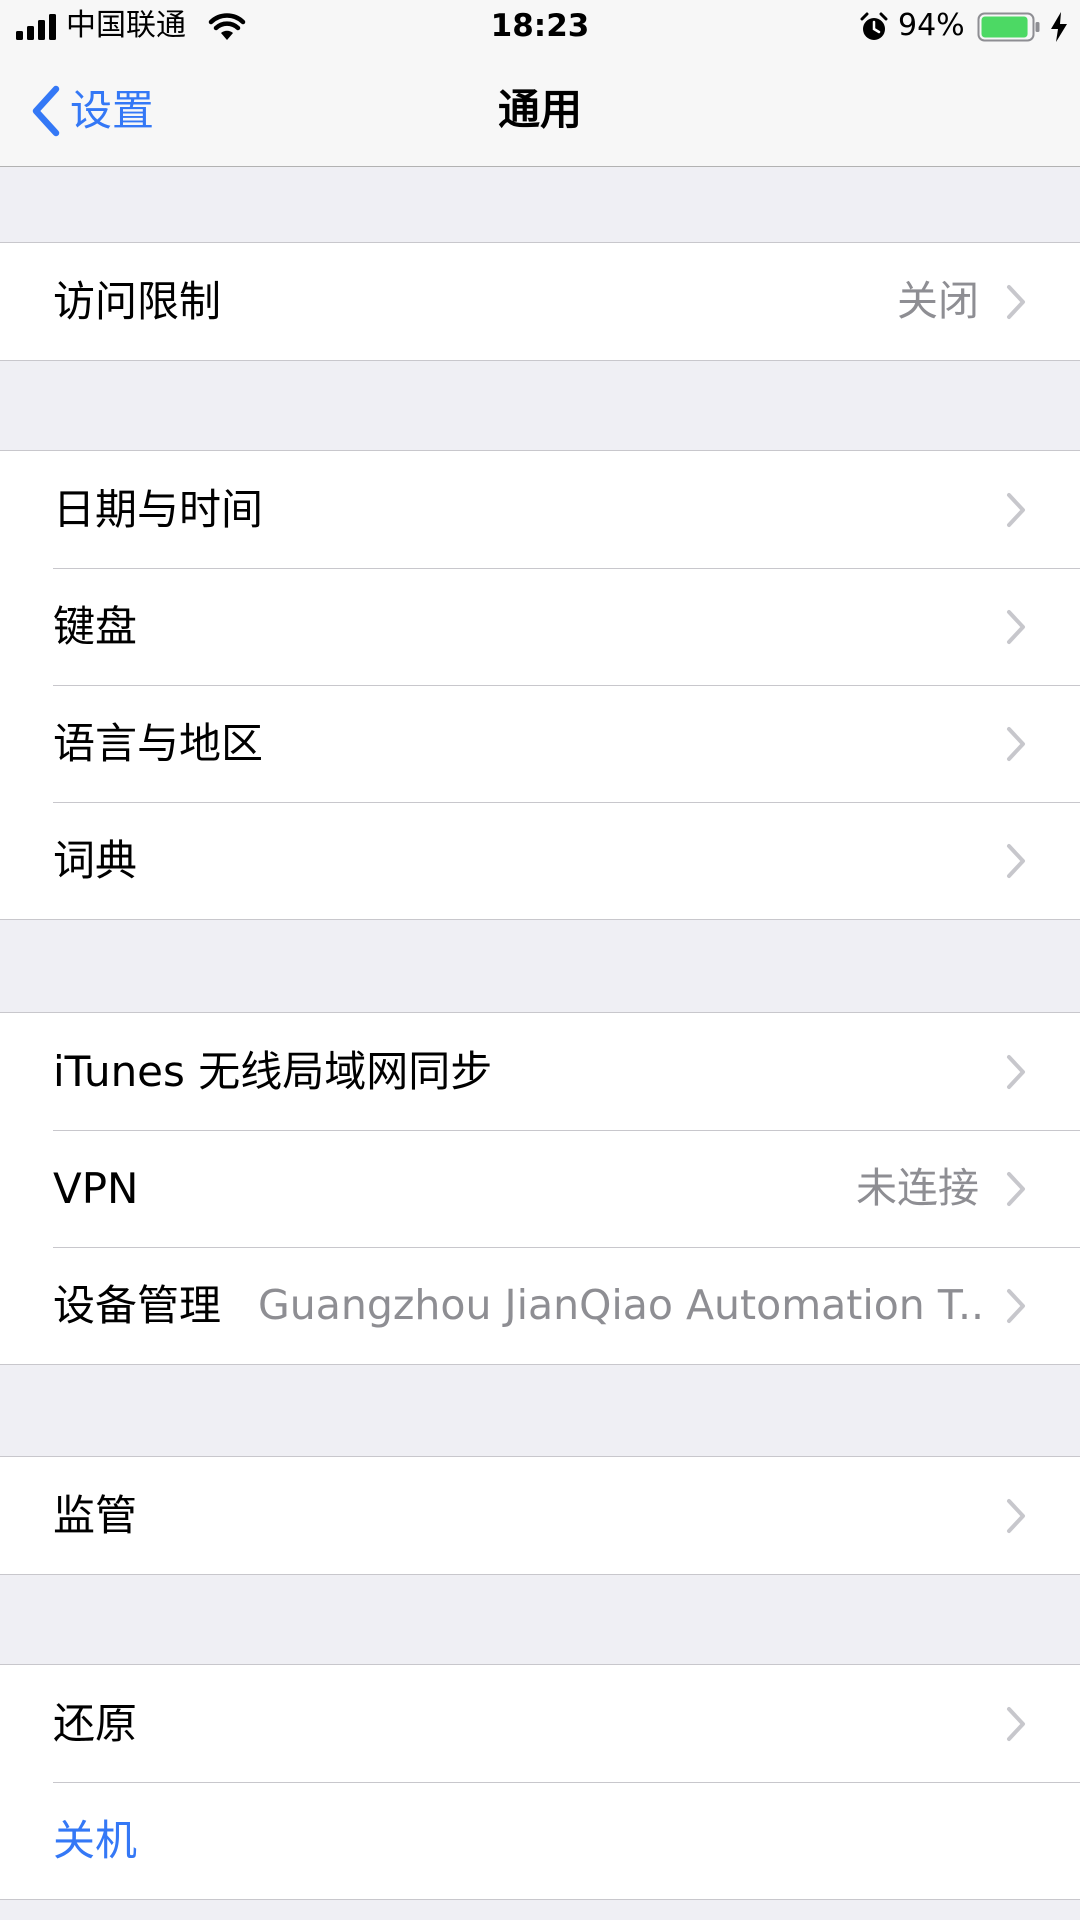  What do you see at coordinates (126, 25) in the screenshot?
I see `carrier-name: 中国联通` at bounding box center [126, 25].